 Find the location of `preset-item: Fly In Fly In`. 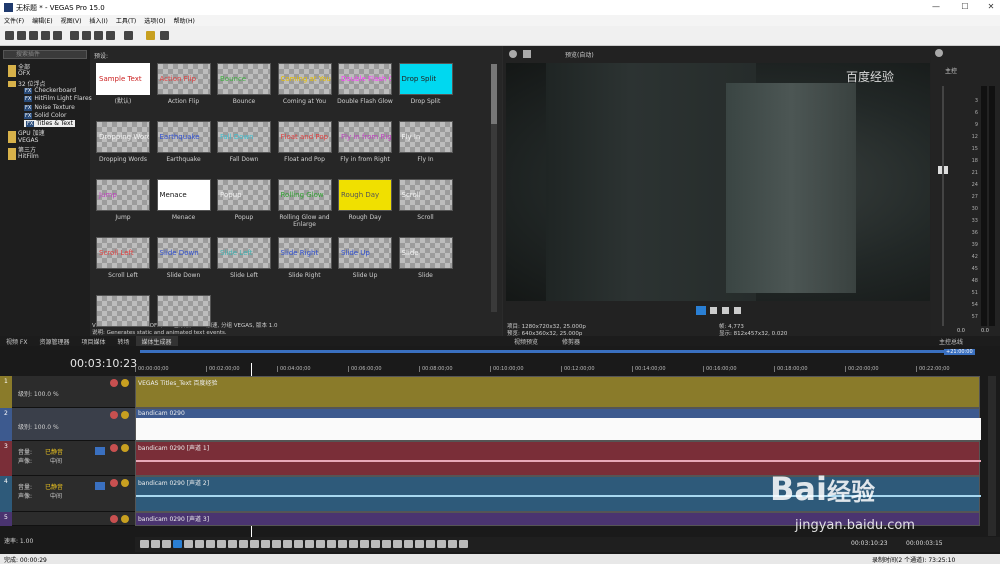

preset-item: Fly In Fly In is located at coordinates (426, 142).